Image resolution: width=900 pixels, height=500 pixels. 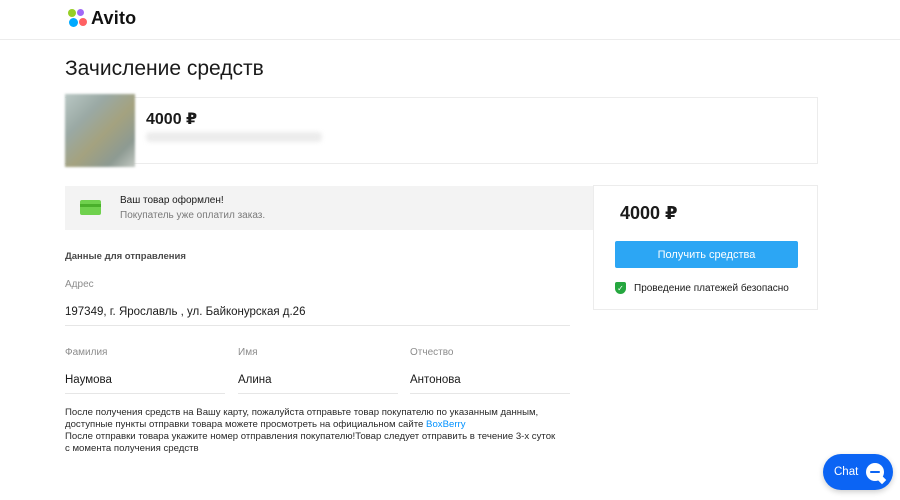 What do you see at coordinates (172, 200) in the screenshot?
I see `notice-title: Ваш товар оформлен!` at bounding box center [172, 200].